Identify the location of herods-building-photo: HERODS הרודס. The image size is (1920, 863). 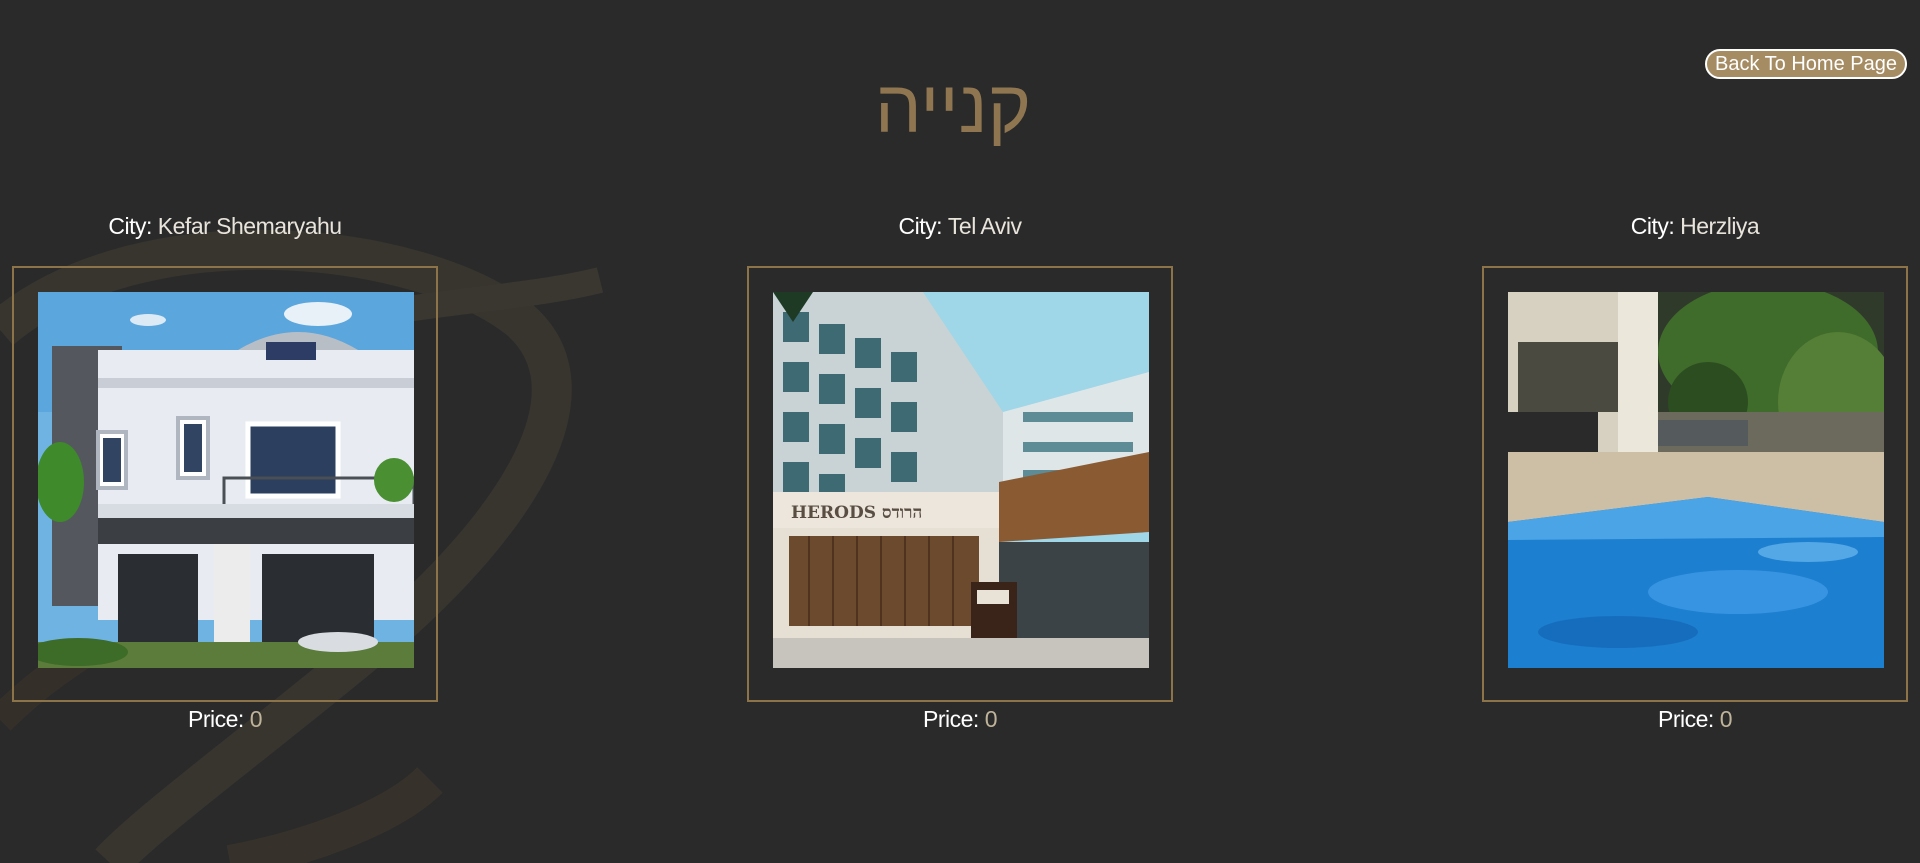
(961, 480).